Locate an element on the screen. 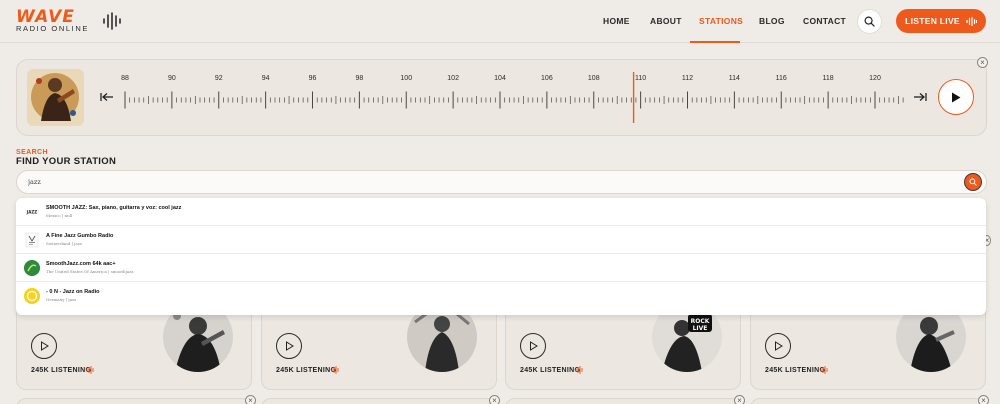 This screenshot has height=404, width=1000. station-artwork is located at coordinates (55, 97).